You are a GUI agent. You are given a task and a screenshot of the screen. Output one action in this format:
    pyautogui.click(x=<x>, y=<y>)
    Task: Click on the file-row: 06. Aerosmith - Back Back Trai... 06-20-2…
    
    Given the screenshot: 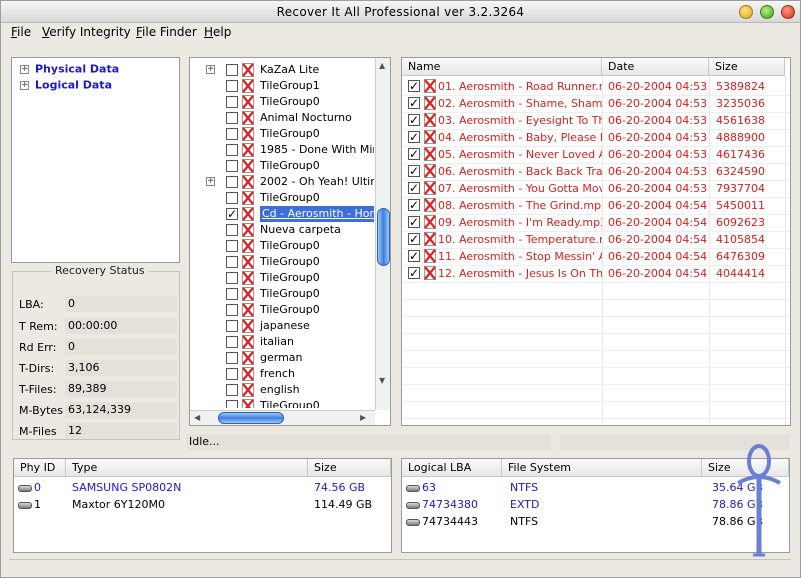 What is the action you would take?
    pyautogui.click(x=594, y=171)
    